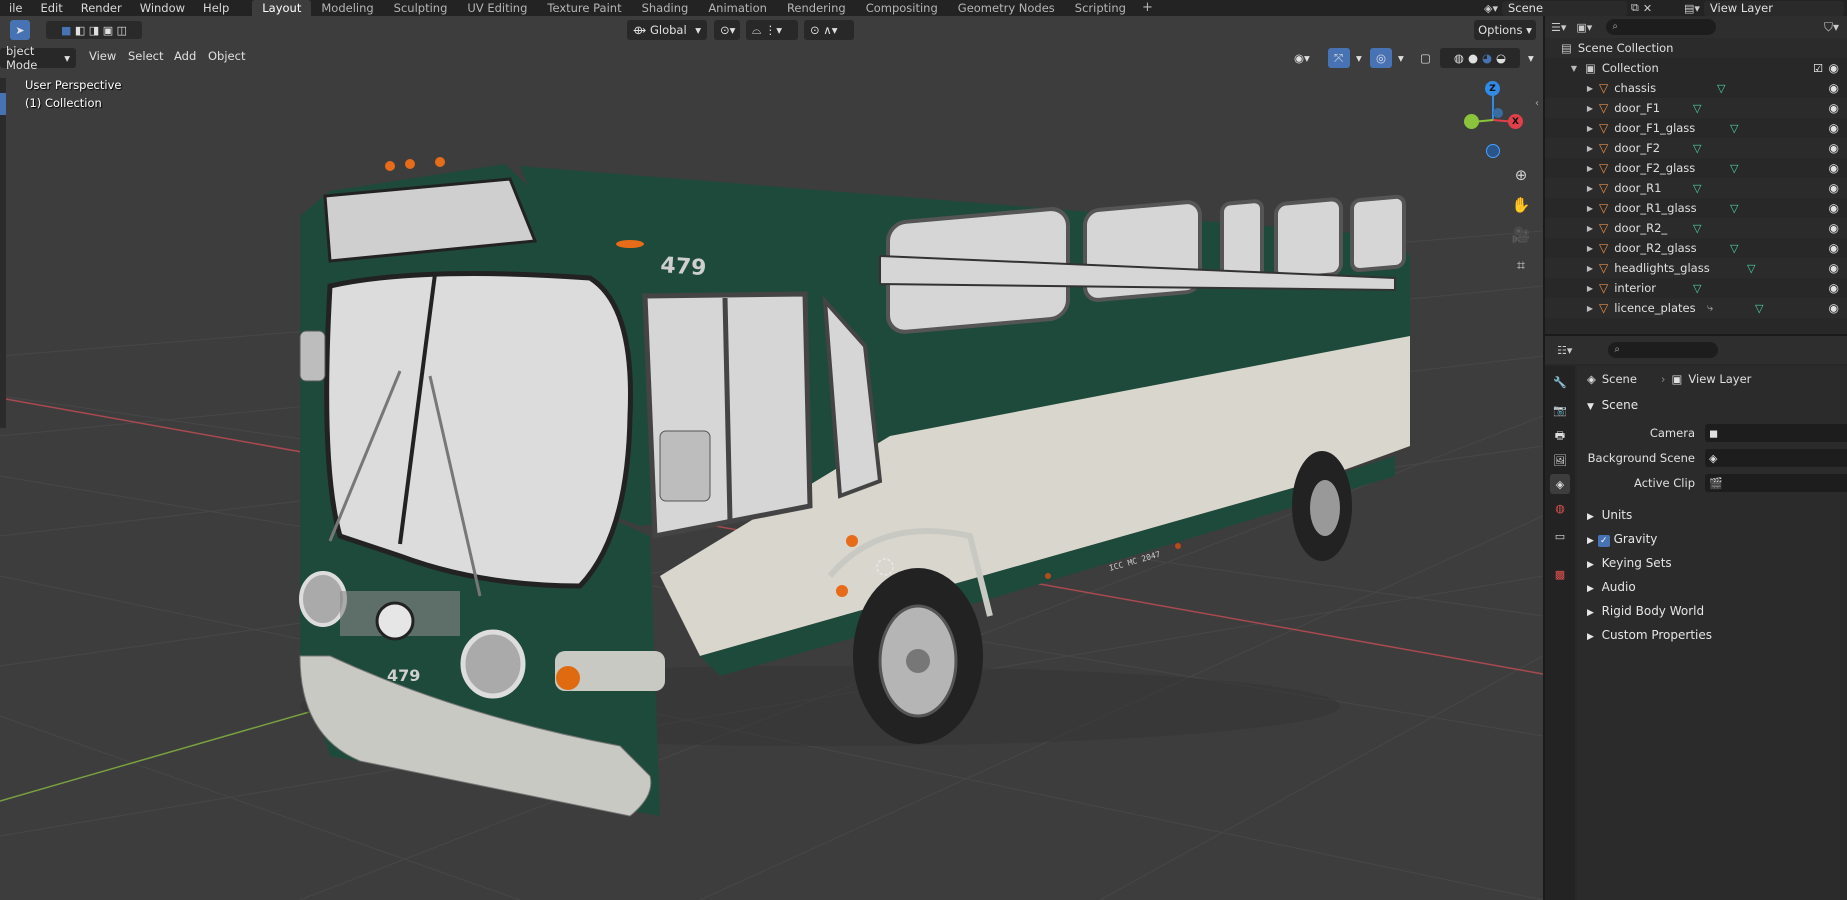  Describe the element at coordinates (816, 8) in the screenshot. I see `tab-rendering: Rendering` at that location.